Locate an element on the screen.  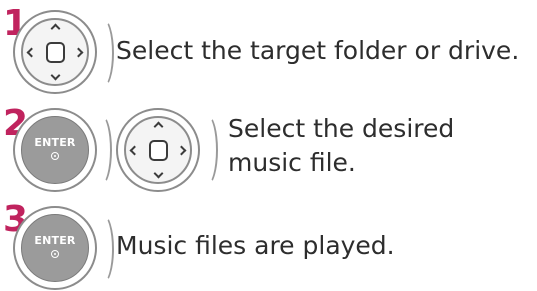
step-1-text: Select the target folder or drive. is located at coordinates (318, 50).